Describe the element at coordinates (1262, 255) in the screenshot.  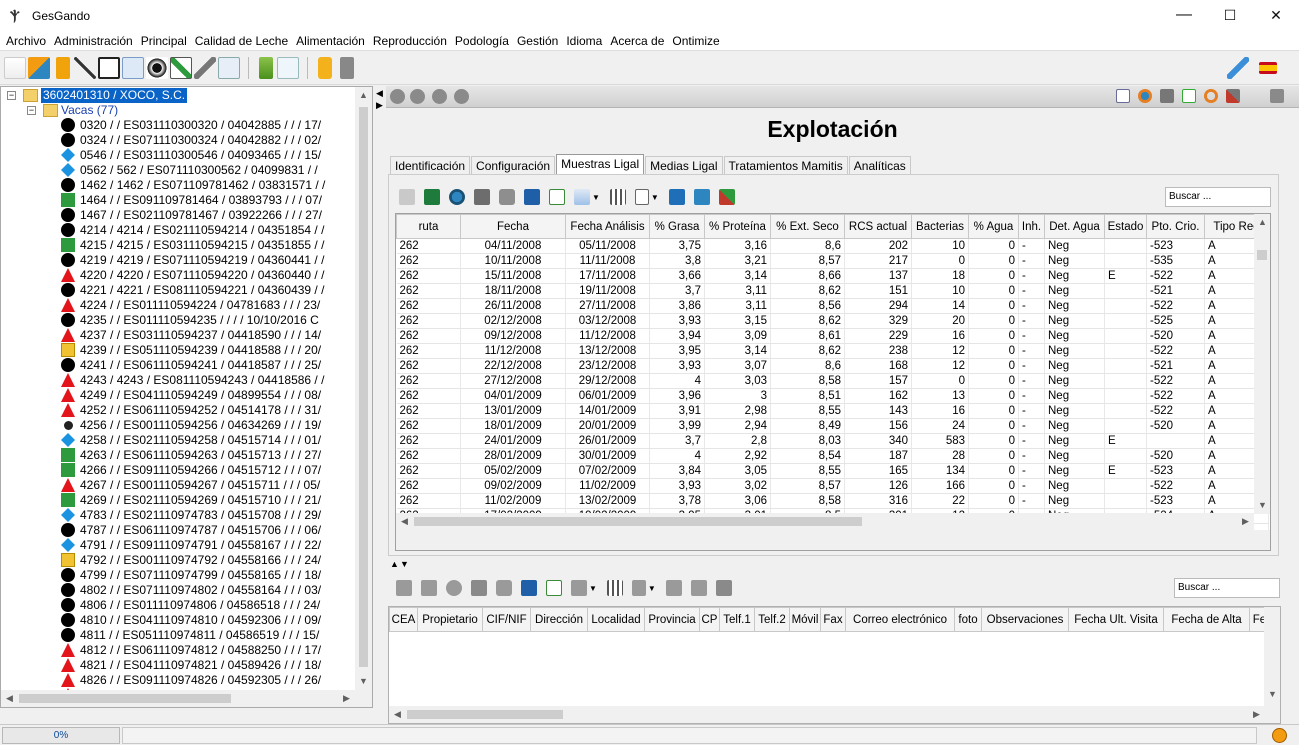
I see `scroll-thumb` at that location.